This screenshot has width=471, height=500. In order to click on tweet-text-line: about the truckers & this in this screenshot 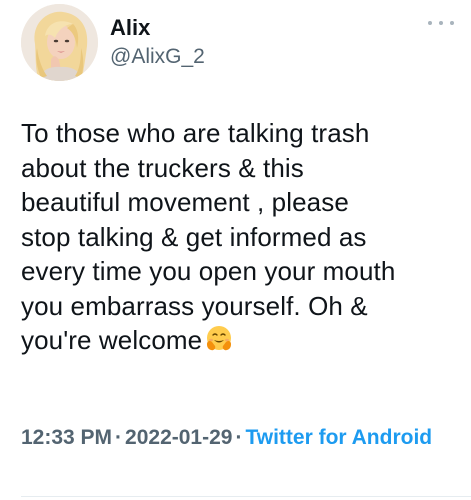, I will do `click(162, 167)`.